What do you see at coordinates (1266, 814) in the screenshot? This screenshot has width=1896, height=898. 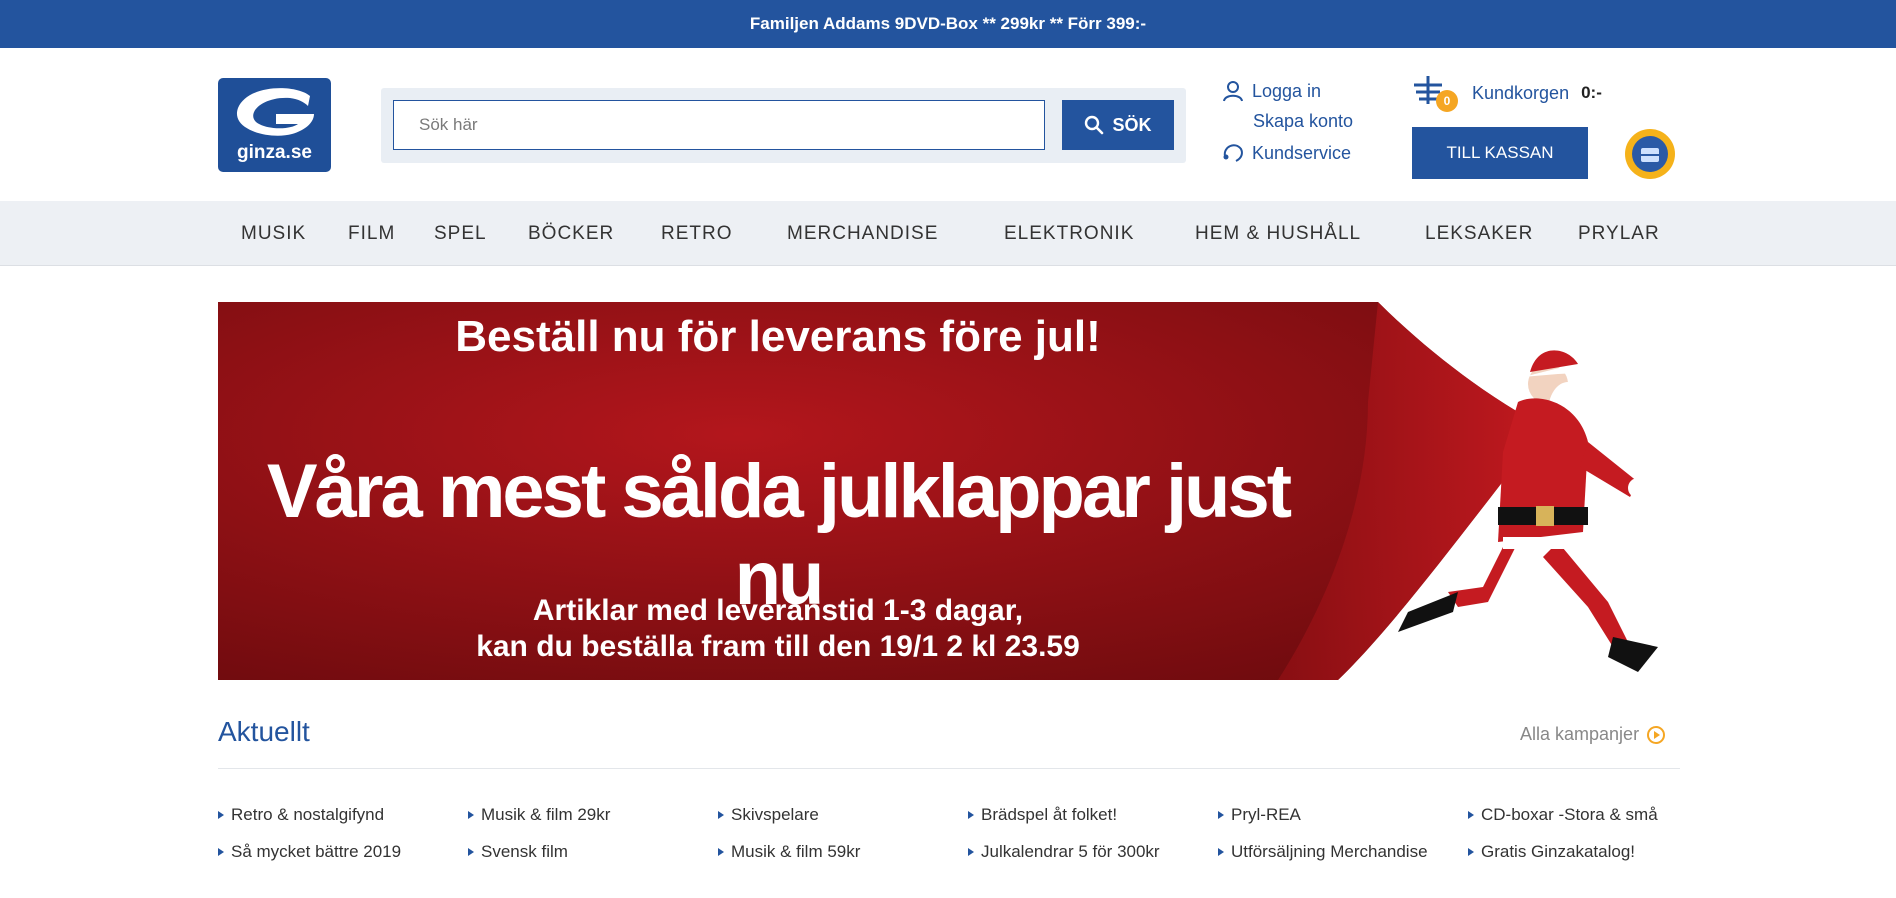 I see `campaign-link-label: Pryl-REA` at bounding box center [1266, 814].